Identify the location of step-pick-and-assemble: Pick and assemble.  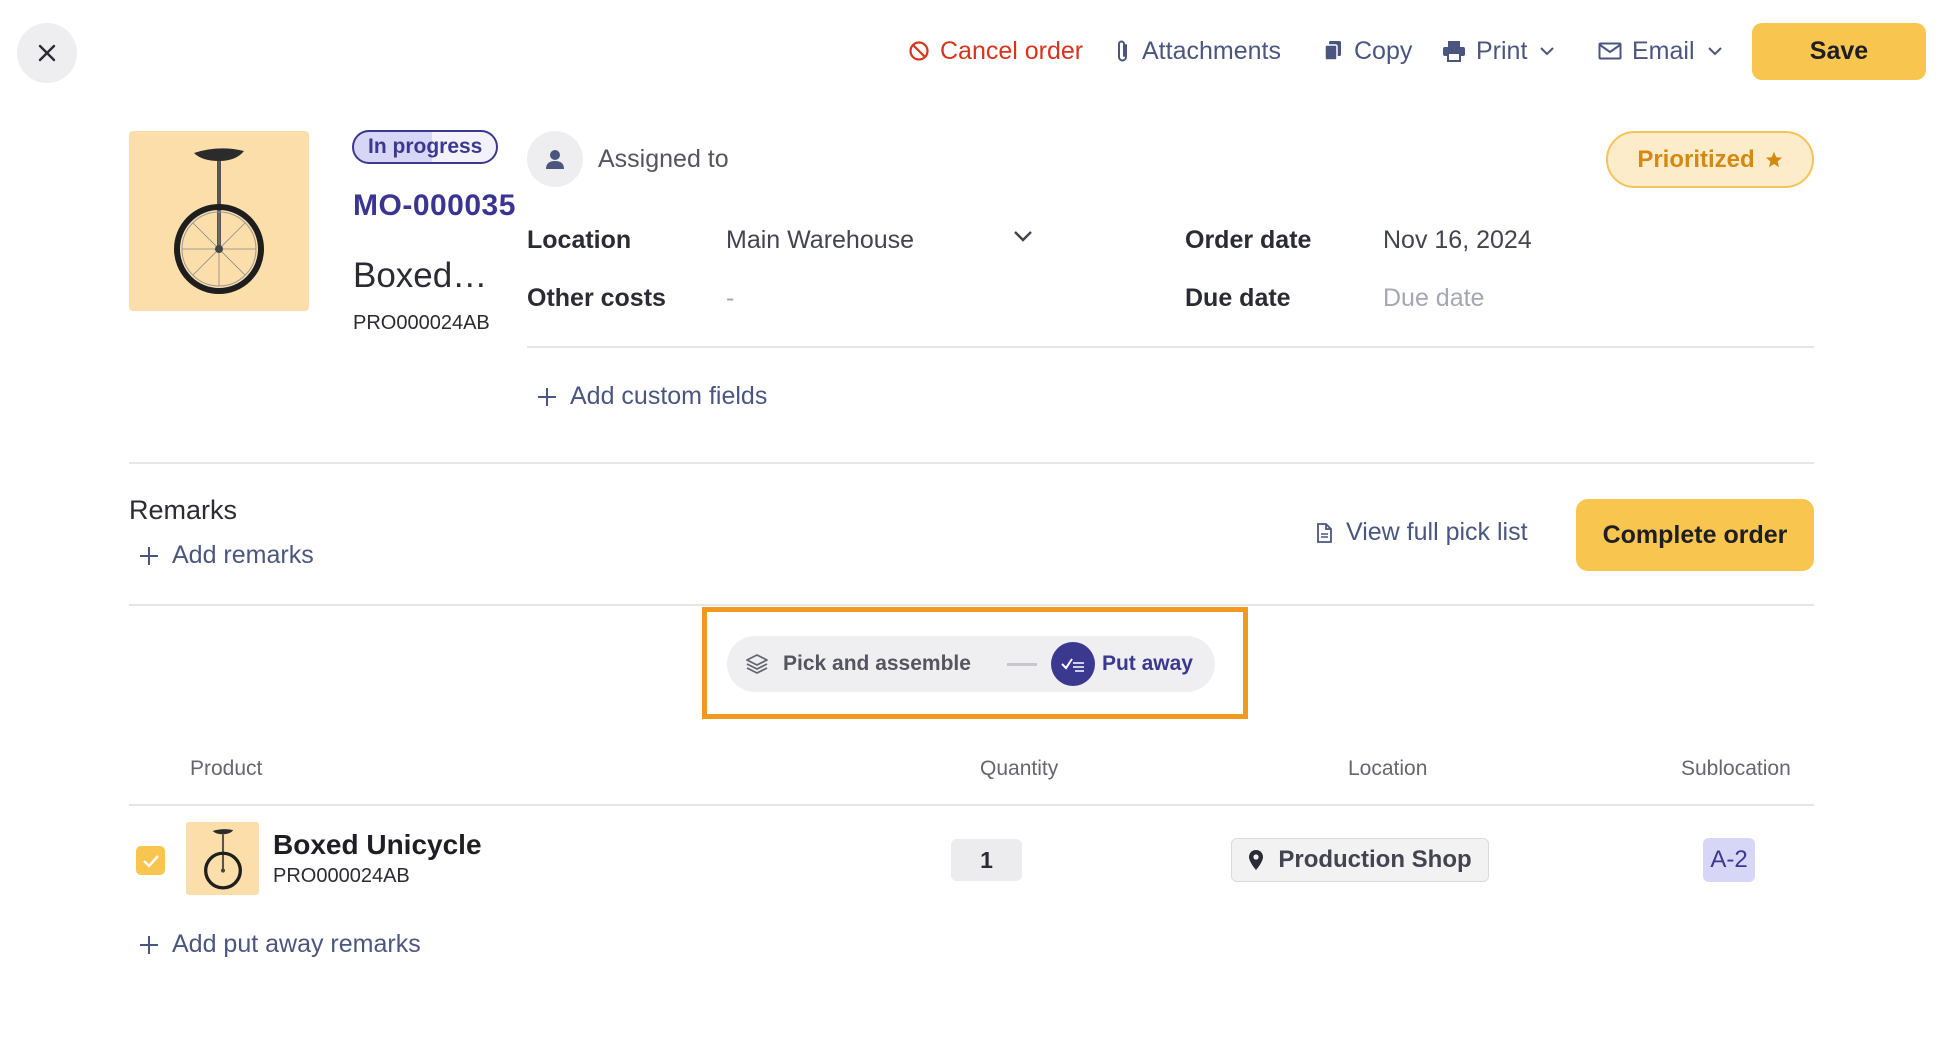
(858, 664).